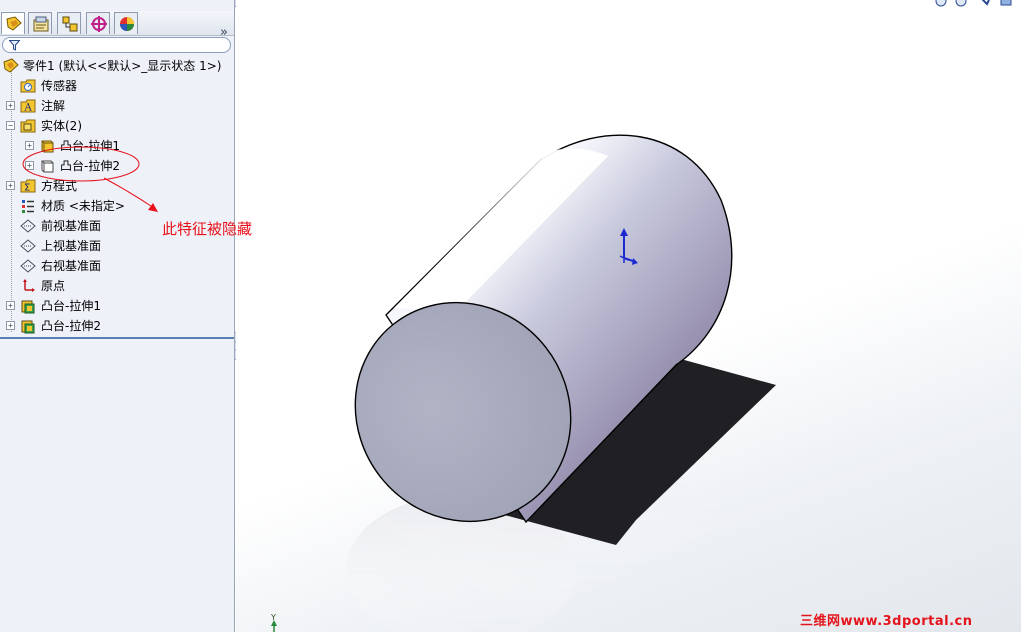 The width and height of the screenshot is (1021, 632). I want to click on configuration-manager-icon, so click(70, 24).